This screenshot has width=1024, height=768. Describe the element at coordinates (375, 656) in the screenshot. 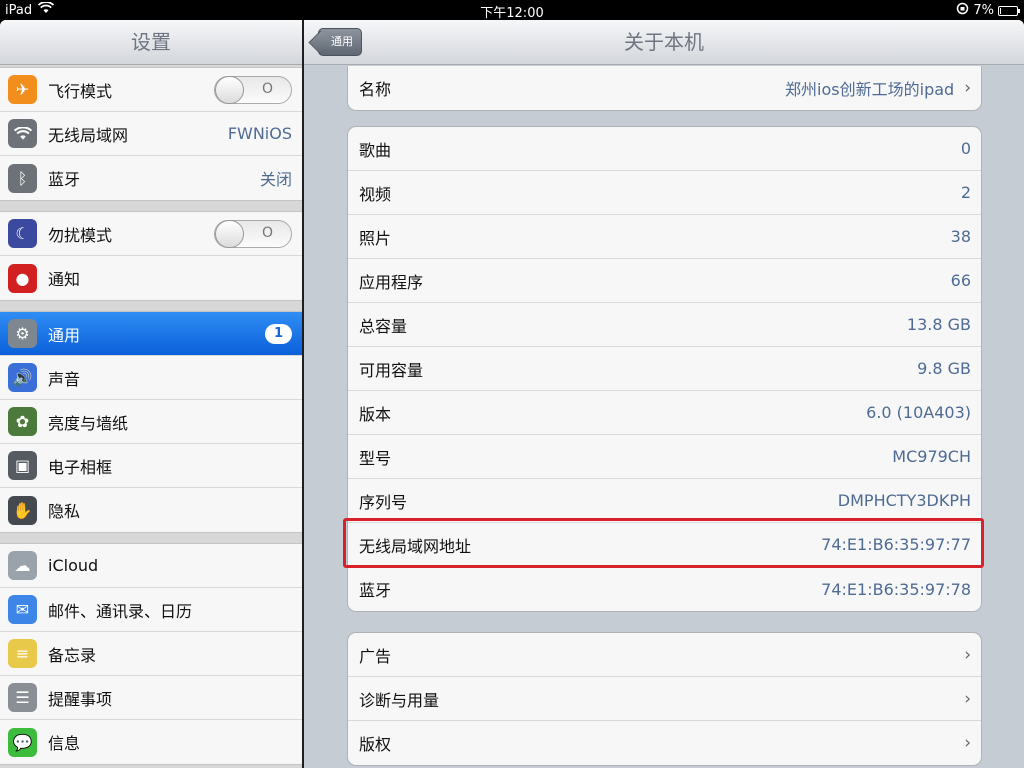

I see `detail-row-label: 广告` at that location.